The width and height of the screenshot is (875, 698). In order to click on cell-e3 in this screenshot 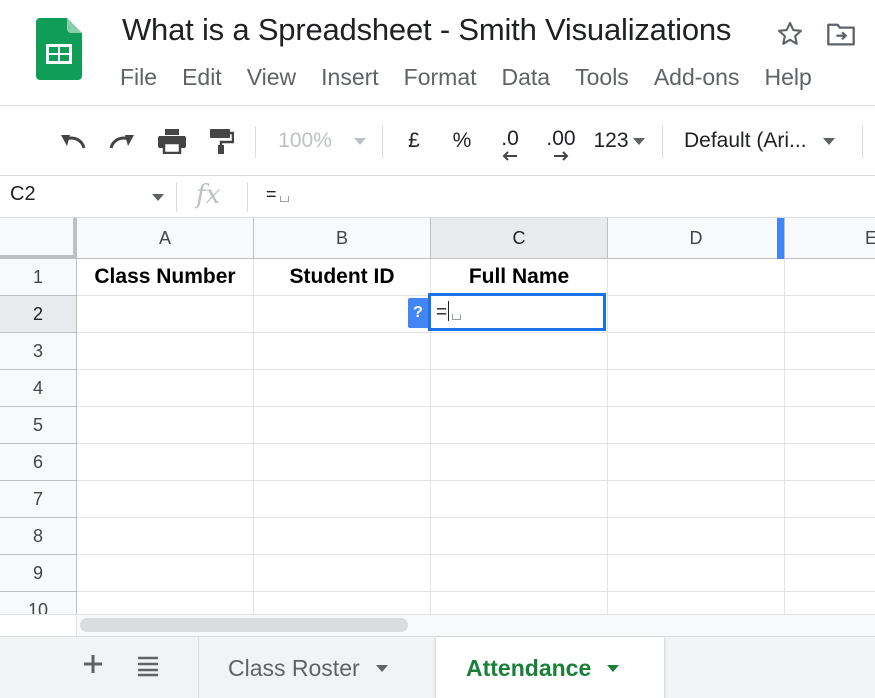, I will do `click(830, 351)`.